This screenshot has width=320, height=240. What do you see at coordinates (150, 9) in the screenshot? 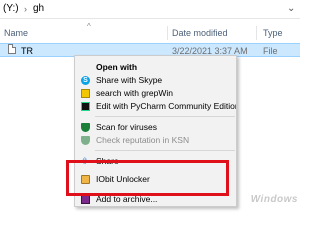
I see `address-bar: (Y:) › gh ⌄` at bounding box center [150, 9].